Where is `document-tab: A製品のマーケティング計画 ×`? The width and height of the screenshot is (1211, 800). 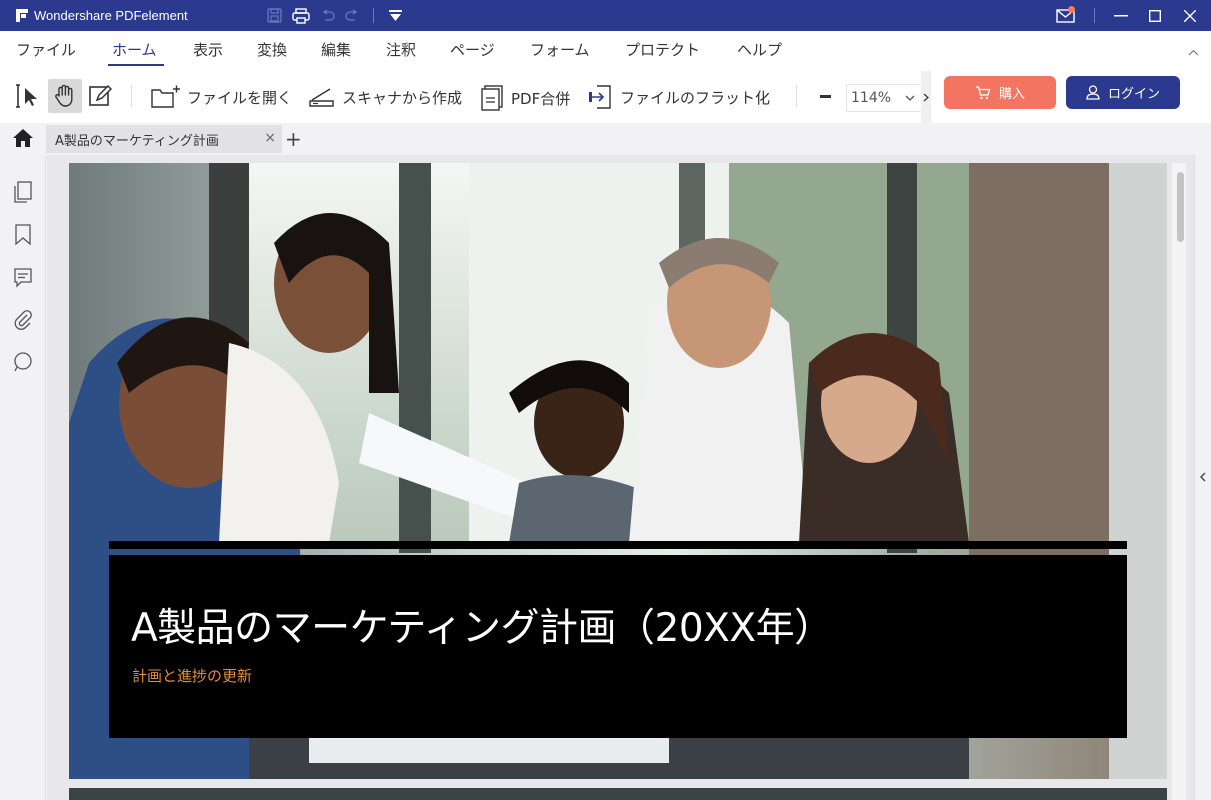
document-tab: A製品のマーケティング計画 × is located at coordinates (164, 139).